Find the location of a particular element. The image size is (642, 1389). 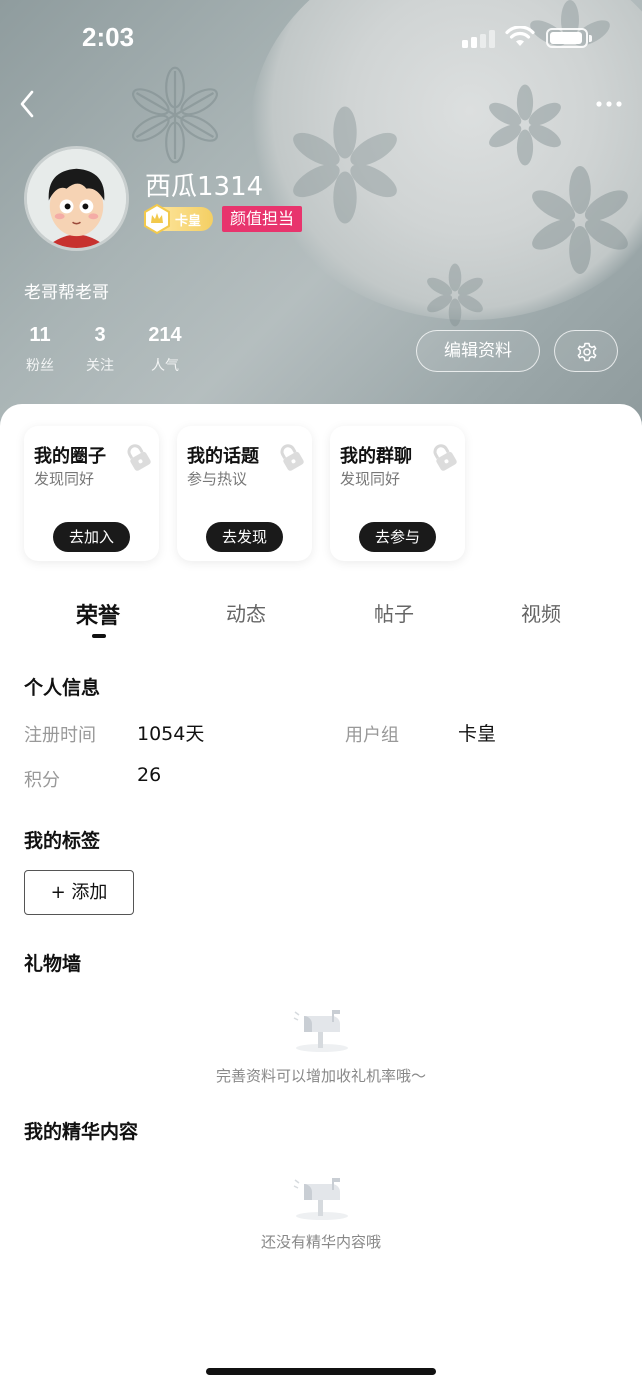

card-title: 我的话题 is located at coordinates (223, 456).